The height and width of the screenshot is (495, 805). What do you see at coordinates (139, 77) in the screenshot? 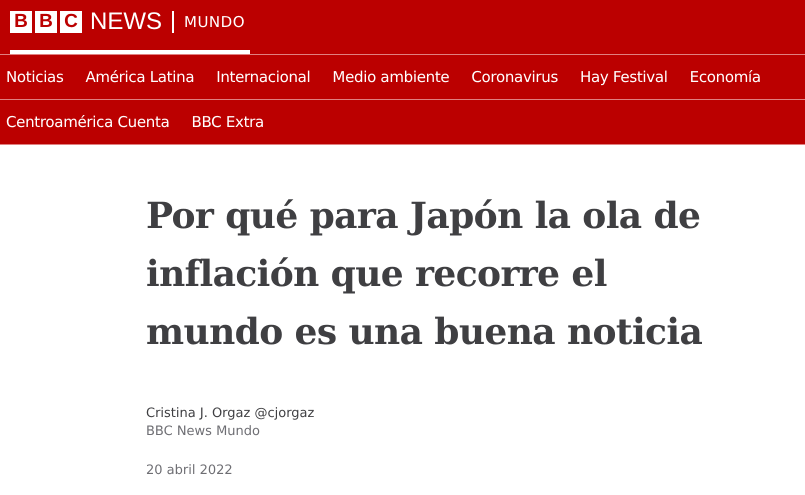
I see `nav-link: América Latina` at bounding box center [139, 77].